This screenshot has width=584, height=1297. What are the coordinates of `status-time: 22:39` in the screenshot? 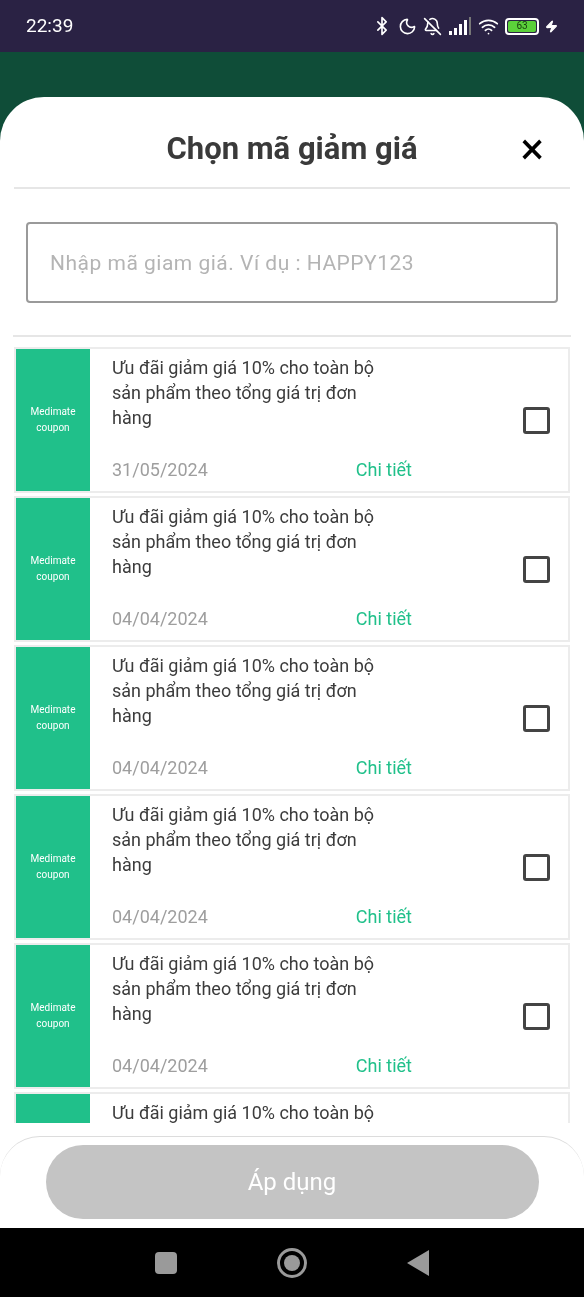 It's located at (50, 25).